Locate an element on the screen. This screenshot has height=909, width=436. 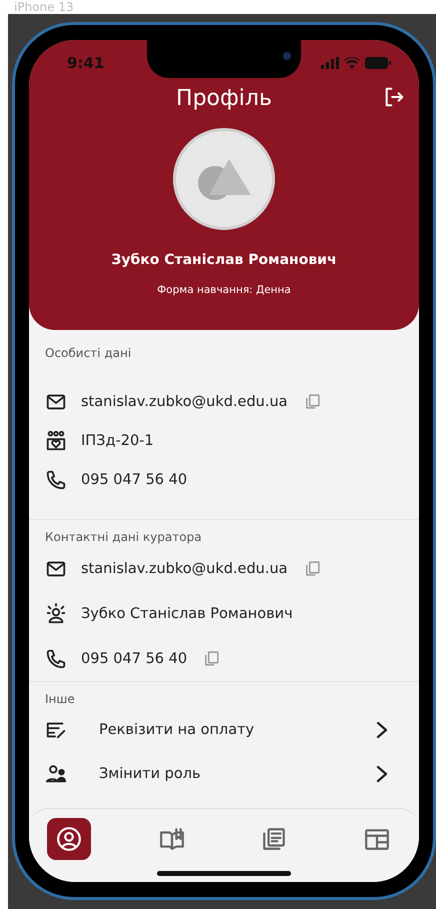
page-title: Профіль is located at coordinates (224, 98).